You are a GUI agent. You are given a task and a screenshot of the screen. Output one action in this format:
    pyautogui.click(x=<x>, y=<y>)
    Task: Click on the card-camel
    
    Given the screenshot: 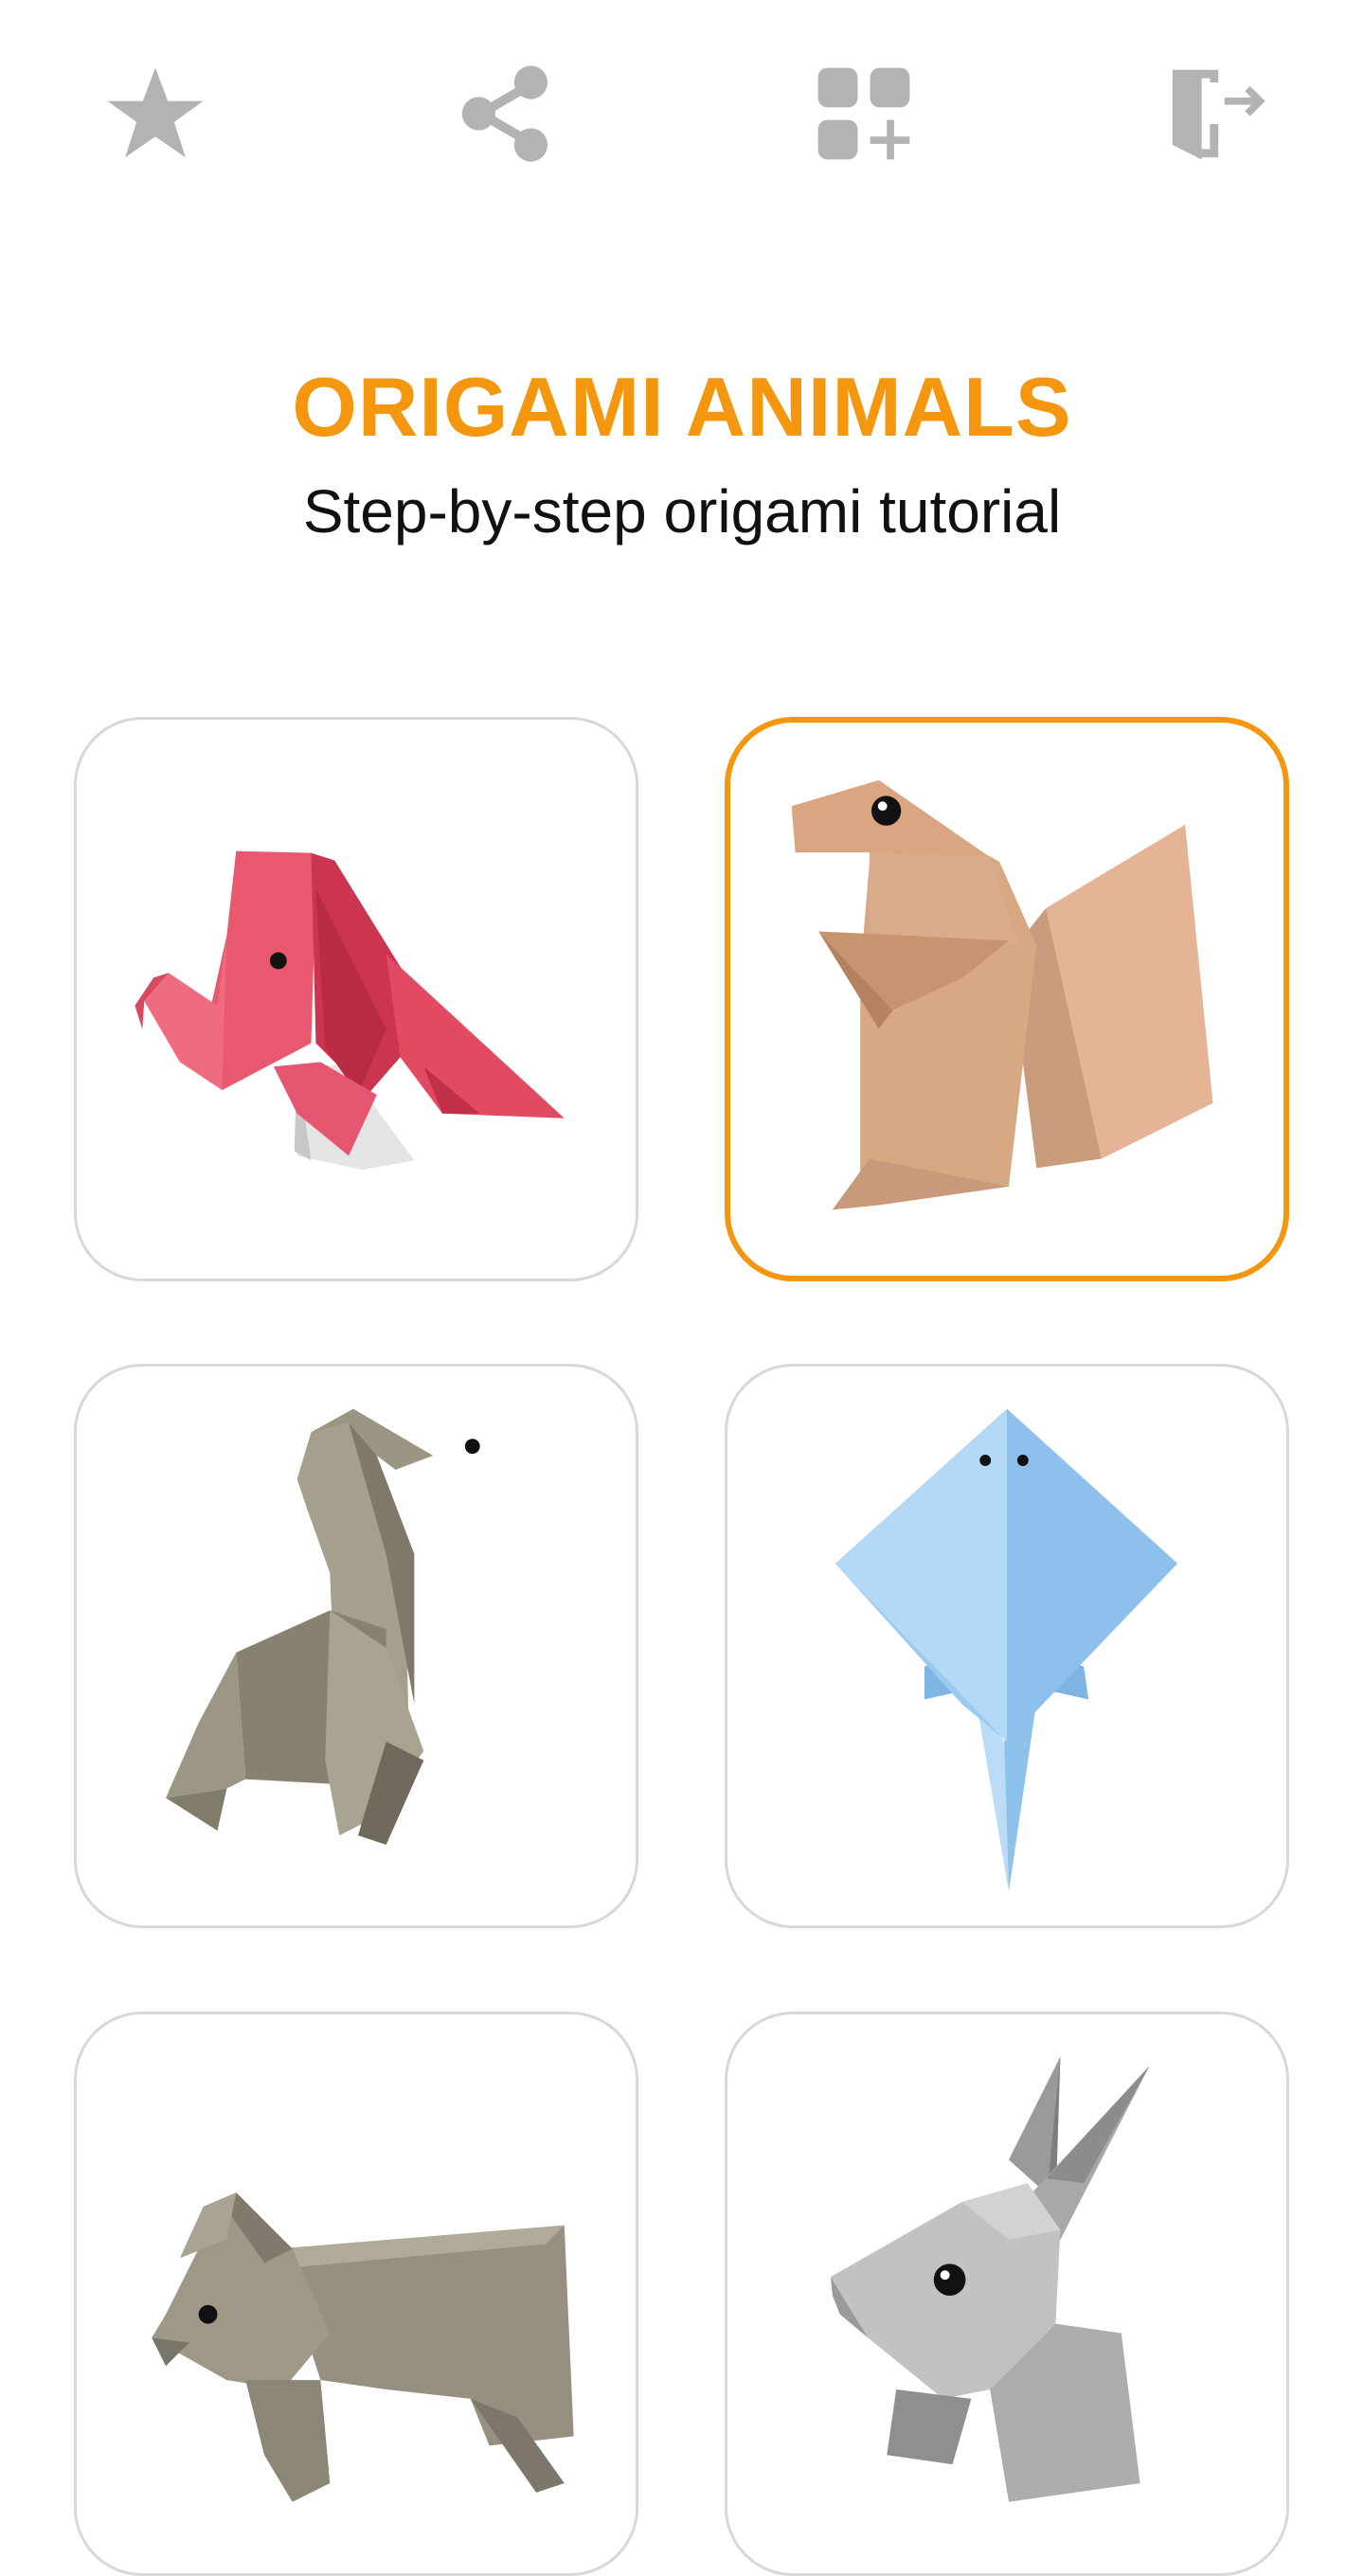 What is the action you would take?
    pyautogui.click(x=356, y=1646)
    